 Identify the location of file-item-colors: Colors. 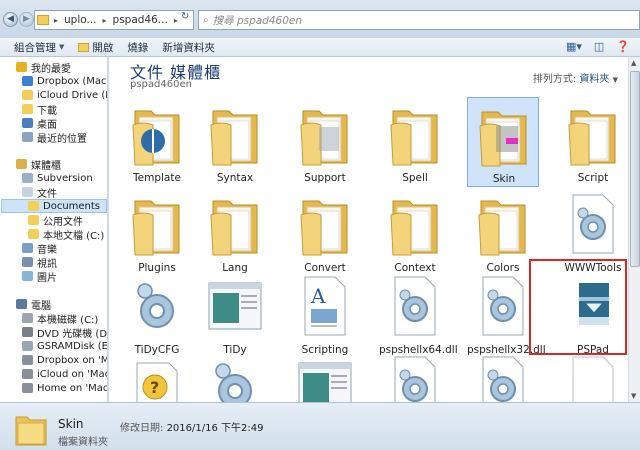
(503, 232).